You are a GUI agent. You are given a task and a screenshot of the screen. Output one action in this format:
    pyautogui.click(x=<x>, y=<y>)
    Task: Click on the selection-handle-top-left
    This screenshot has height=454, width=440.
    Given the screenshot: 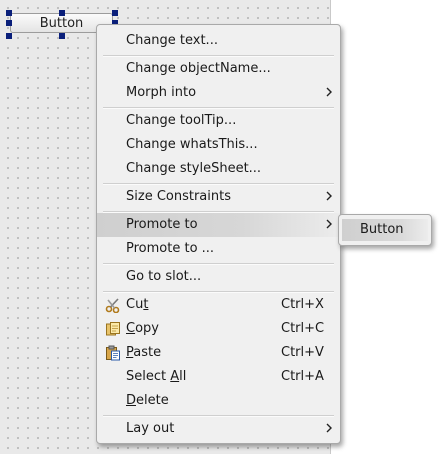 What is the action you would take?
    pyautogui.click(x=9, y=13)
    